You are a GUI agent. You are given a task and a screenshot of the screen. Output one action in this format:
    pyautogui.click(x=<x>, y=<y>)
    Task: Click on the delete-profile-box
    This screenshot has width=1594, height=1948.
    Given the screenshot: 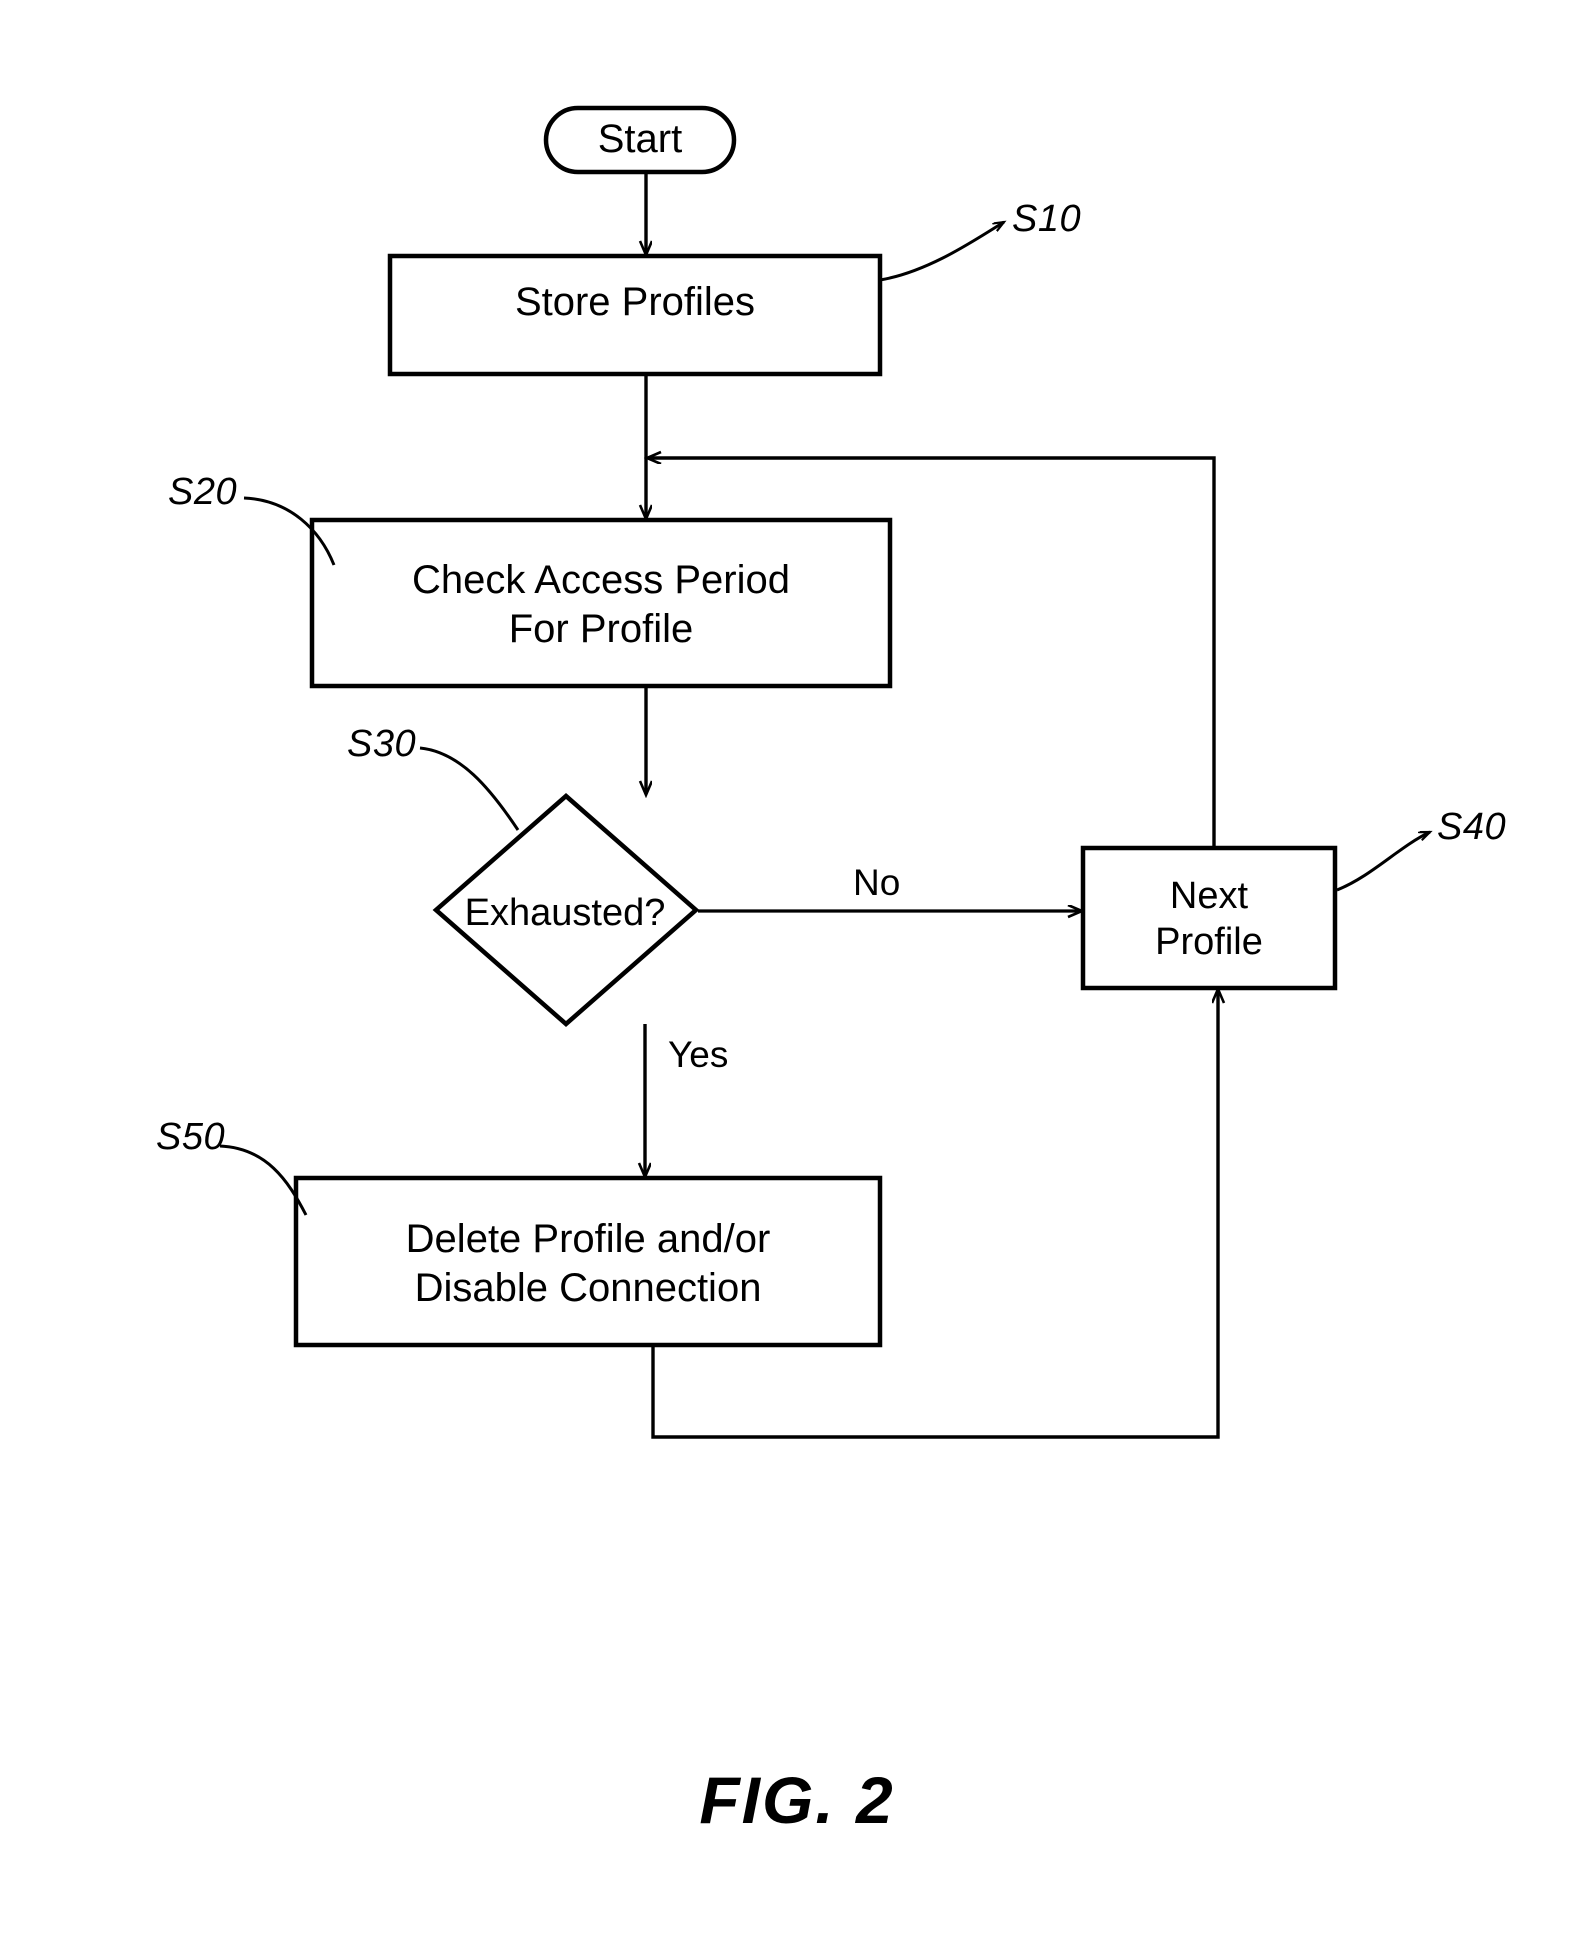 What is the action you would take?
    pyautogui.click(x=588, y=1261)
    